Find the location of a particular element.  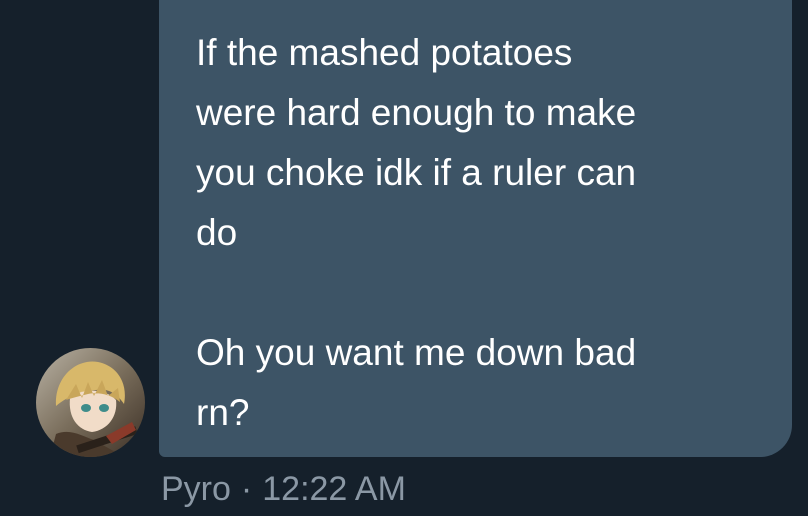

sender-avatar is located at coordinates (90, 402).